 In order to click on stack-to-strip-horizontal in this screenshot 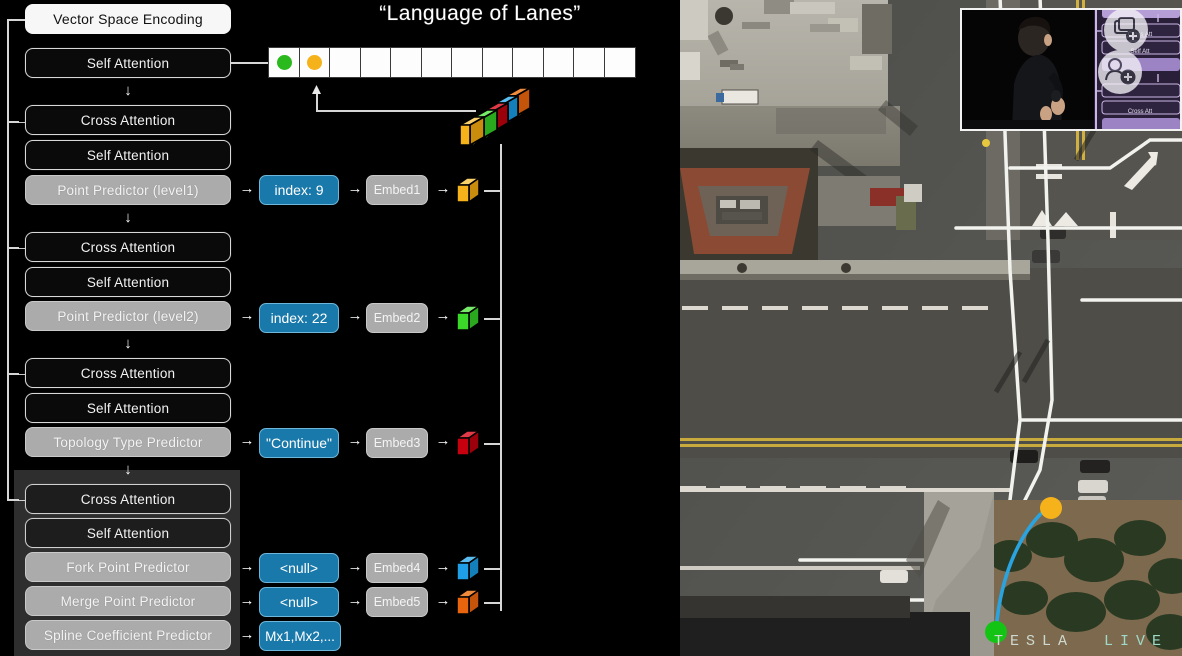, I will do `click(396, 111)`.